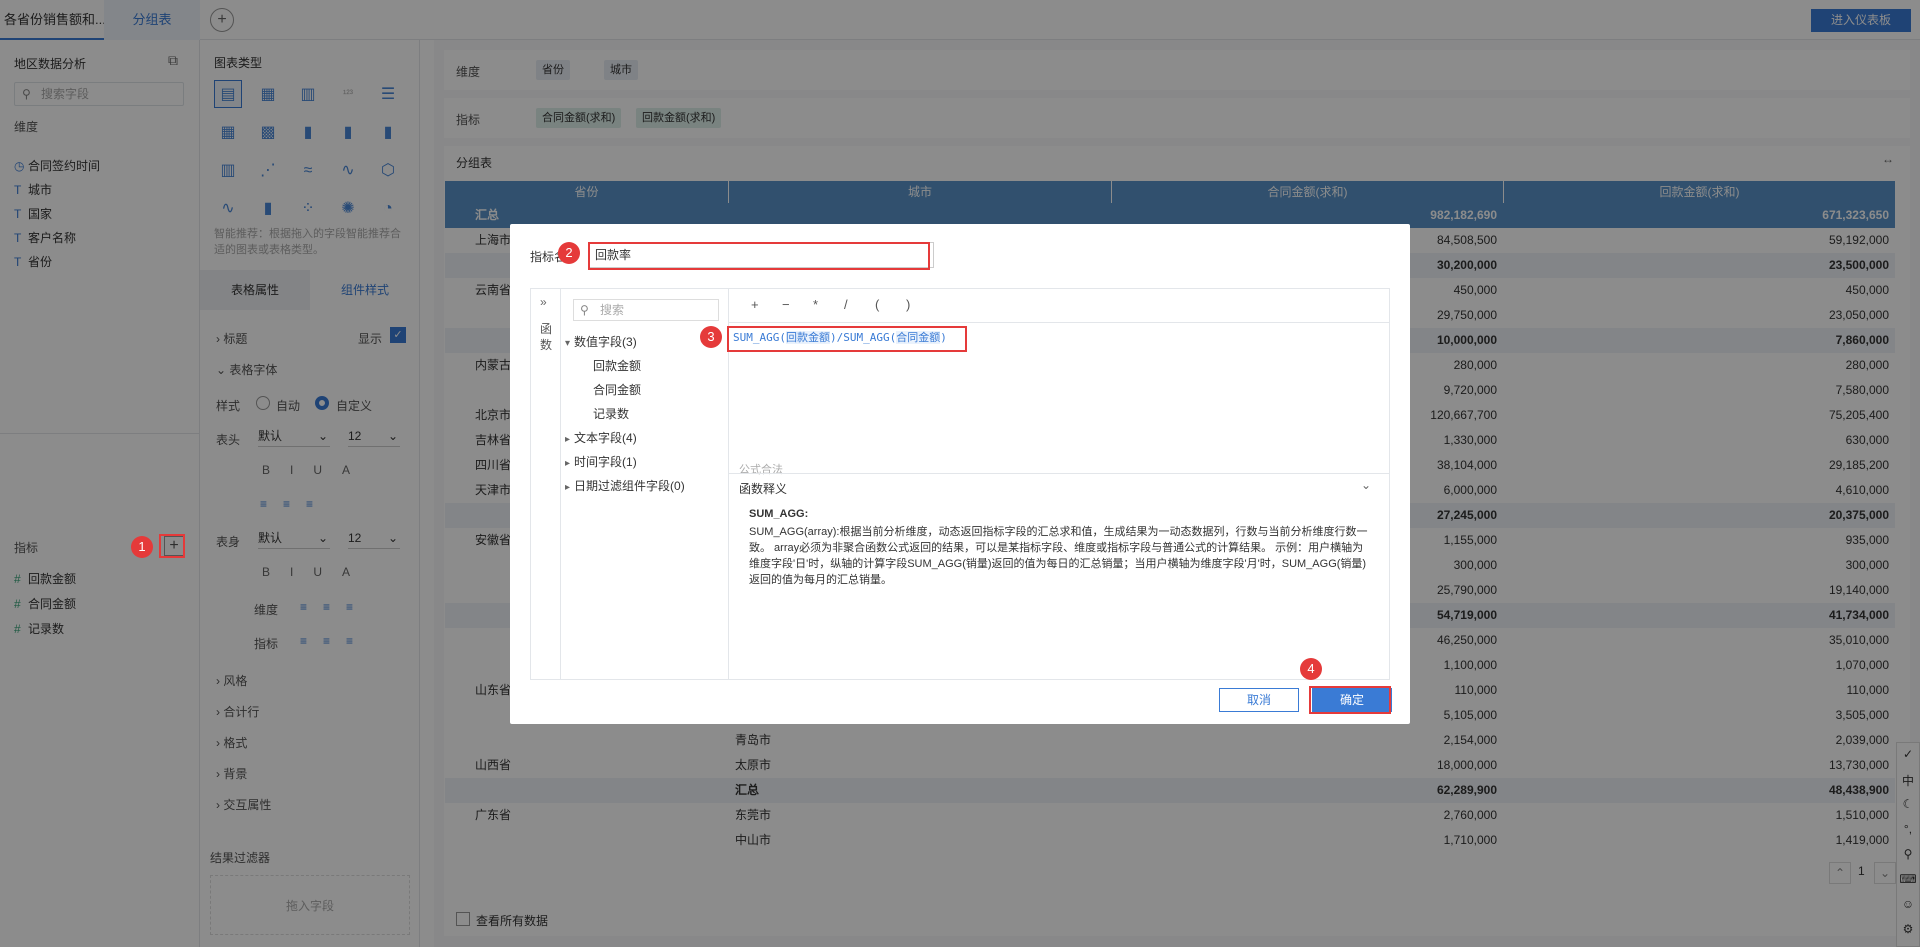  I want to click on step-marker-4: 4, so click(1311, 669).